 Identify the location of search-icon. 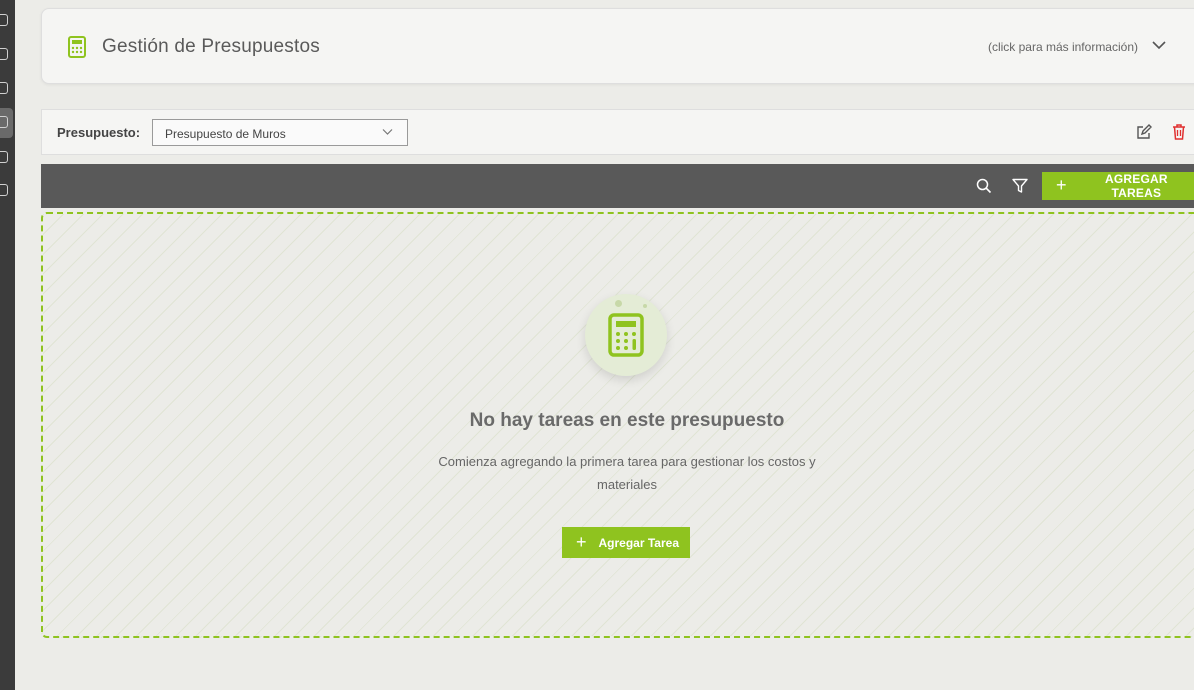
(984, 186).